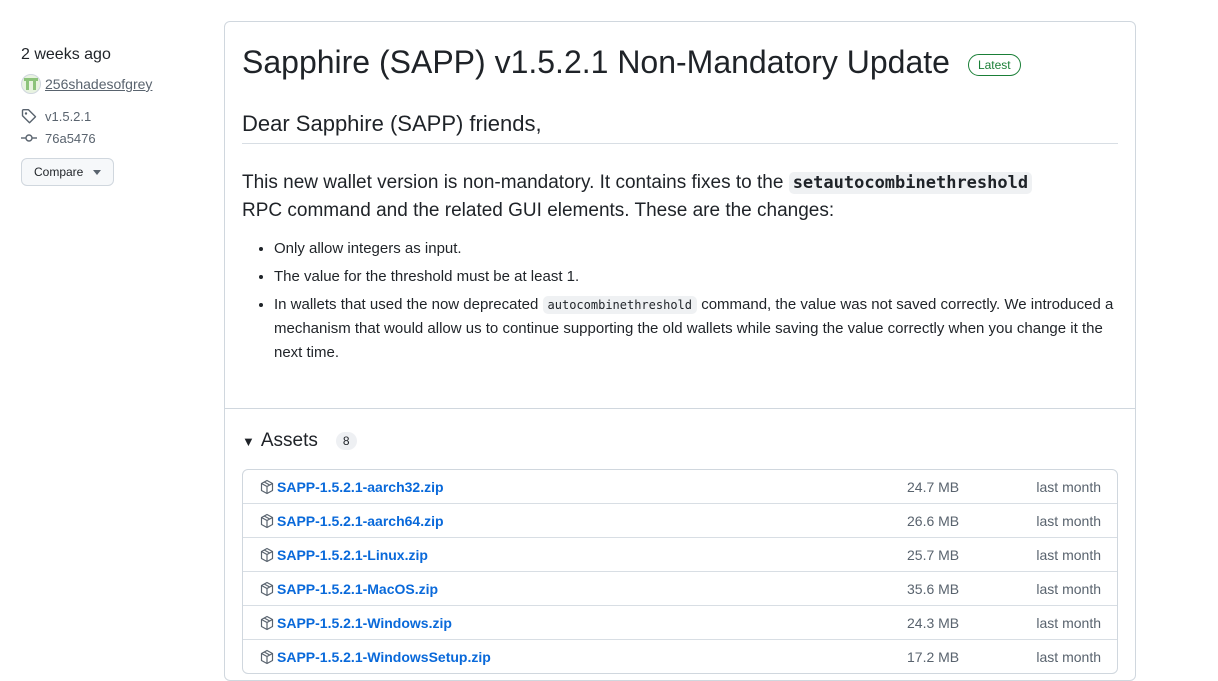 The width and height of the screenshot is (1218, 681). Describe the element at coordinates (680, 127) in the screenshot. I see `greeting-heading: Dear Sapphire (SAPP) friends,` at that location.